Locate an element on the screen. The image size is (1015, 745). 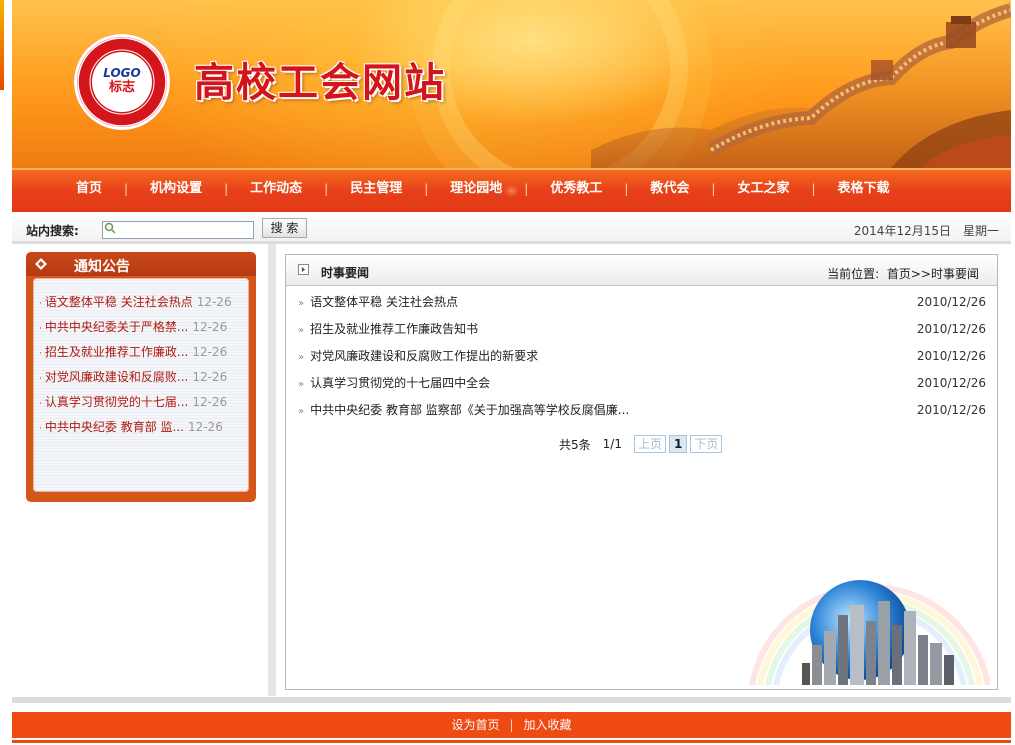
news-link: 认真学习贯彻党的十七届四中全会 is located at coordinates (400, 383).